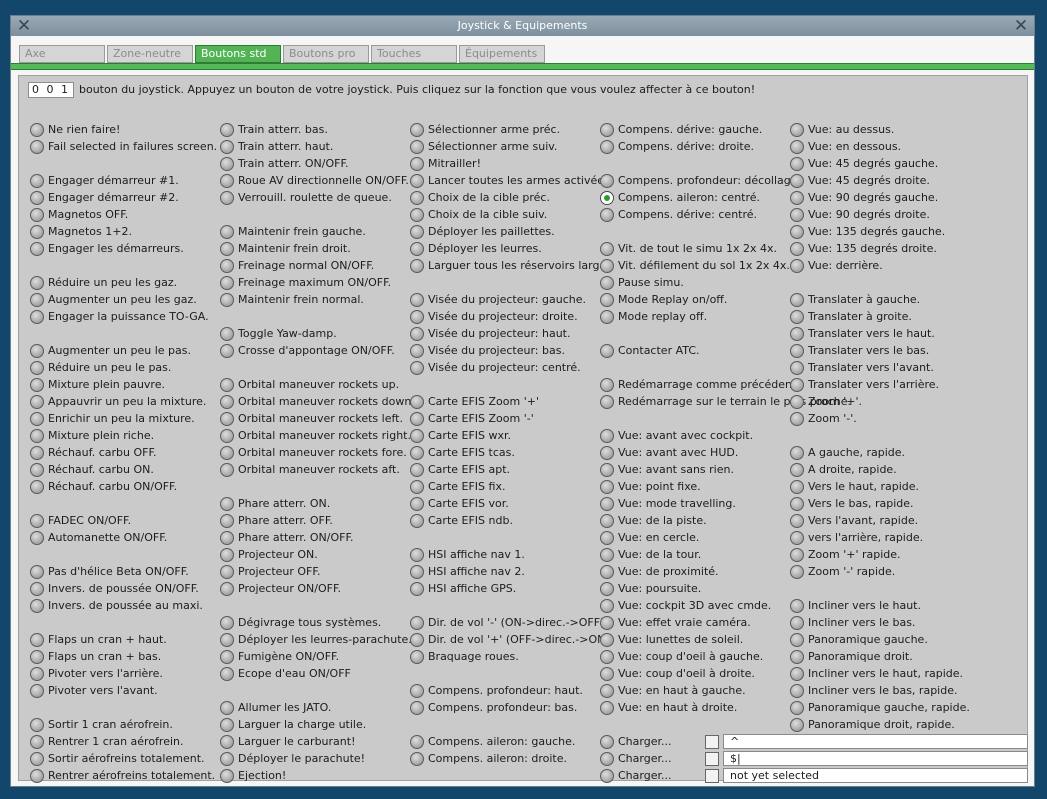 This screenshot has width=1047, height=799. Describe the element at coordinates (253, 775) in the screenshot. I see `function-option: Ejection!` at that location.